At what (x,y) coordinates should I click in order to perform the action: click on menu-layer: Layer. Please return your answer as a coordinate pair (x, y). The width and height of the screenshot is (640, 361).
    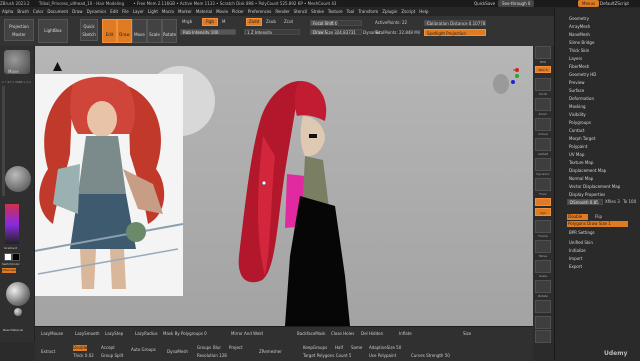
    Looking at the image, I should click on (138, 11).